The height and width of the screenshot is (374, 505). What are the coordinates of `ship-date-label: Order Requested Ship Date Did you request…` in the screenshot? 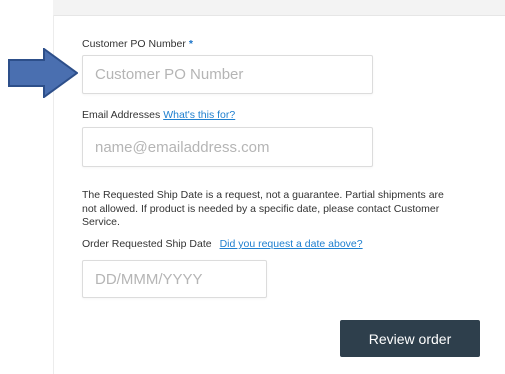 It's located at (222, 244).